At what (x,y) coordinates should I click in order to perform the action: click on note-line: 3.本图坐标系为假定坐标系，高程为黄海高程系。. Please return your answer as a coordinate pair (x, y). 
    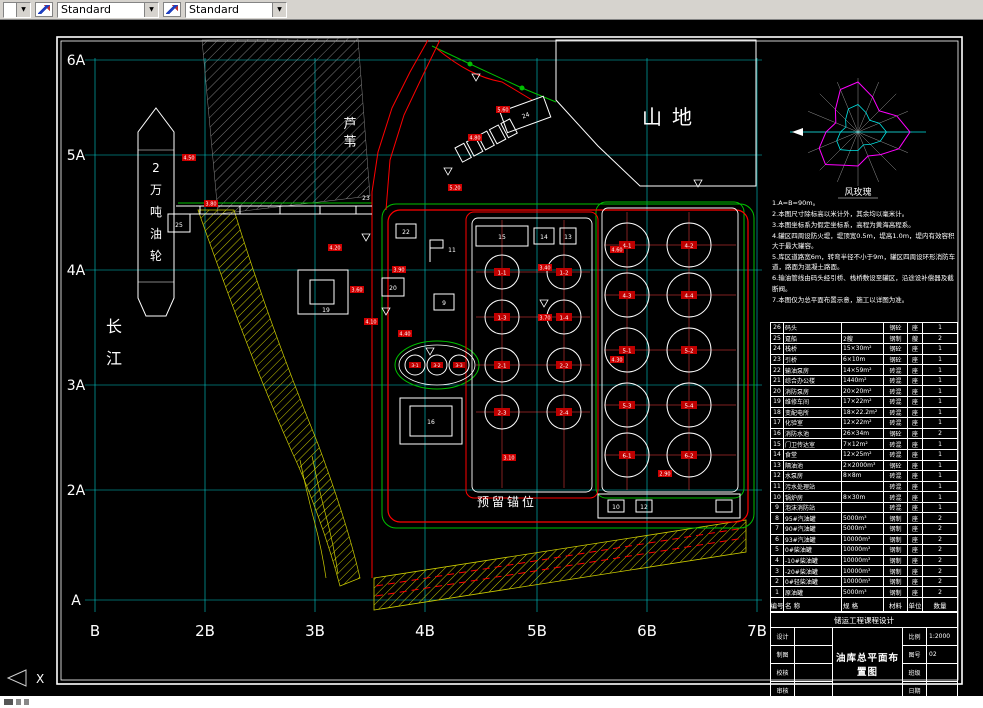
    Looking at the image, I should click on (843, 225).